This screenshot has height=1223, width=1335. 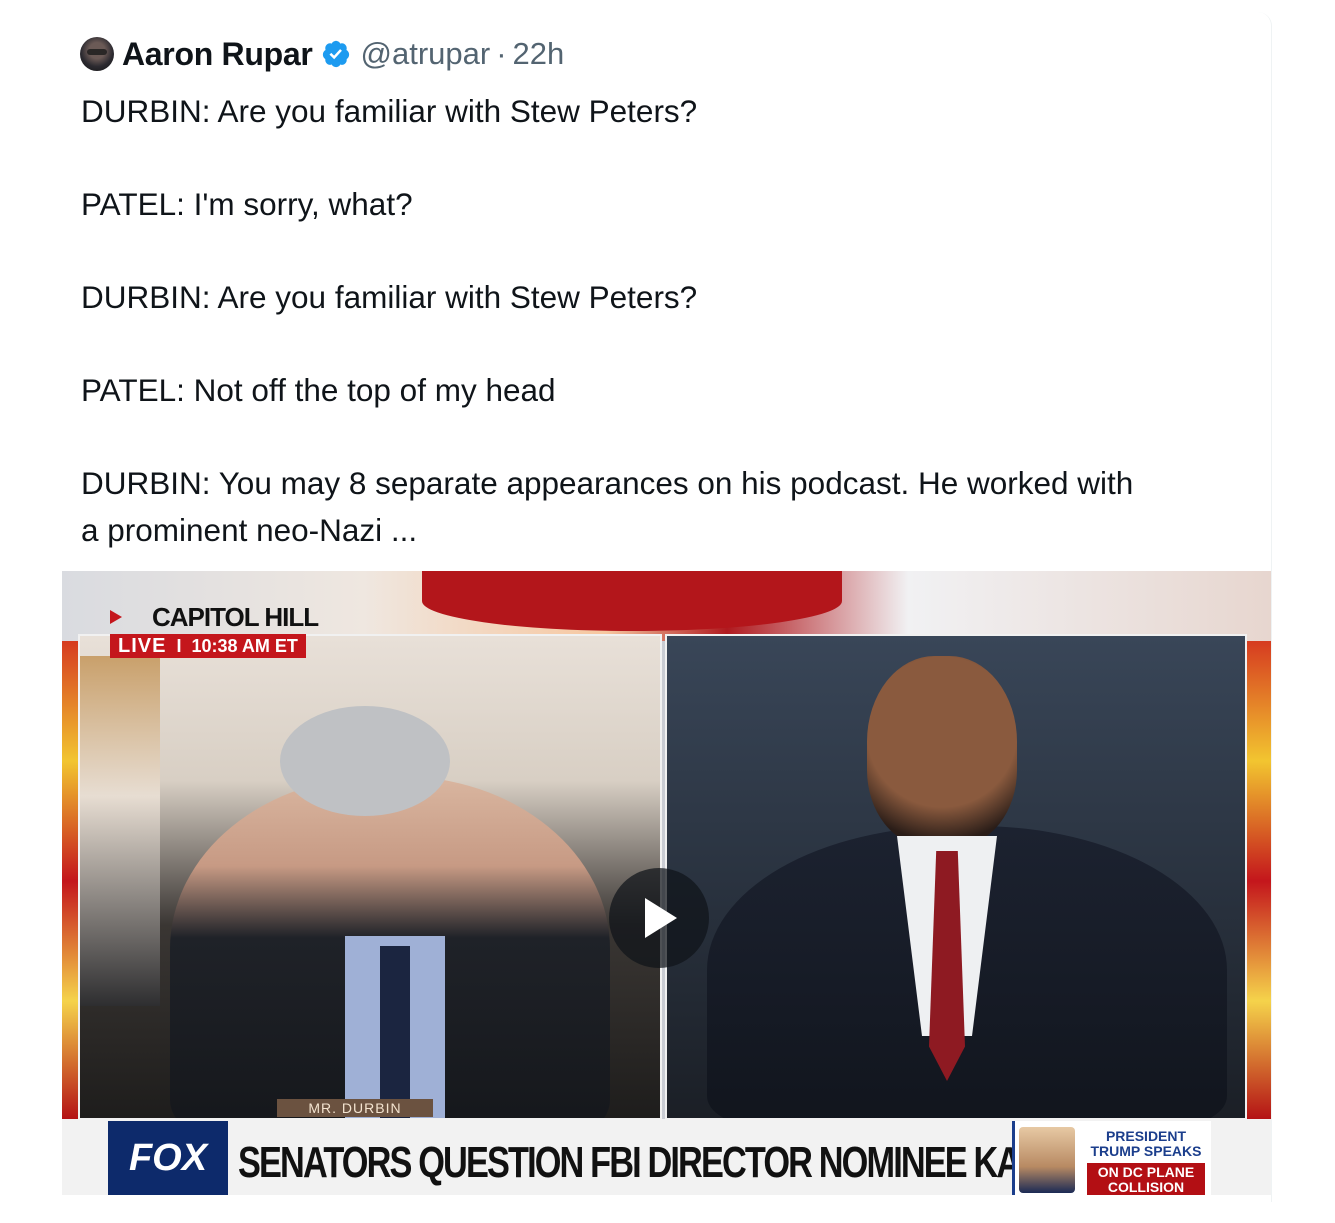 What do you see at coordinates (235, 616) in the screenshot?
I see `location-label: CAPITOL HILL` at bounding box center [235, 616].